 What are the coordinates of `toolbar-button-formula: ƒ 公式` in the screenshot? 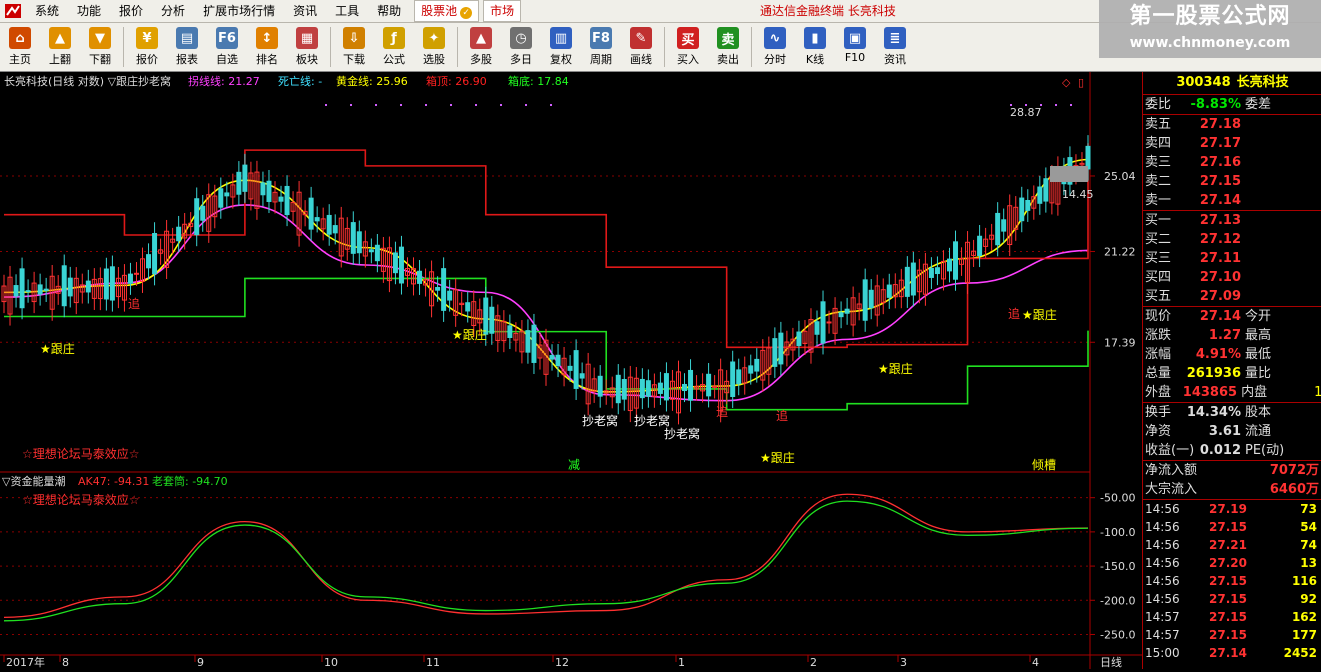 It's located at (394, 46).